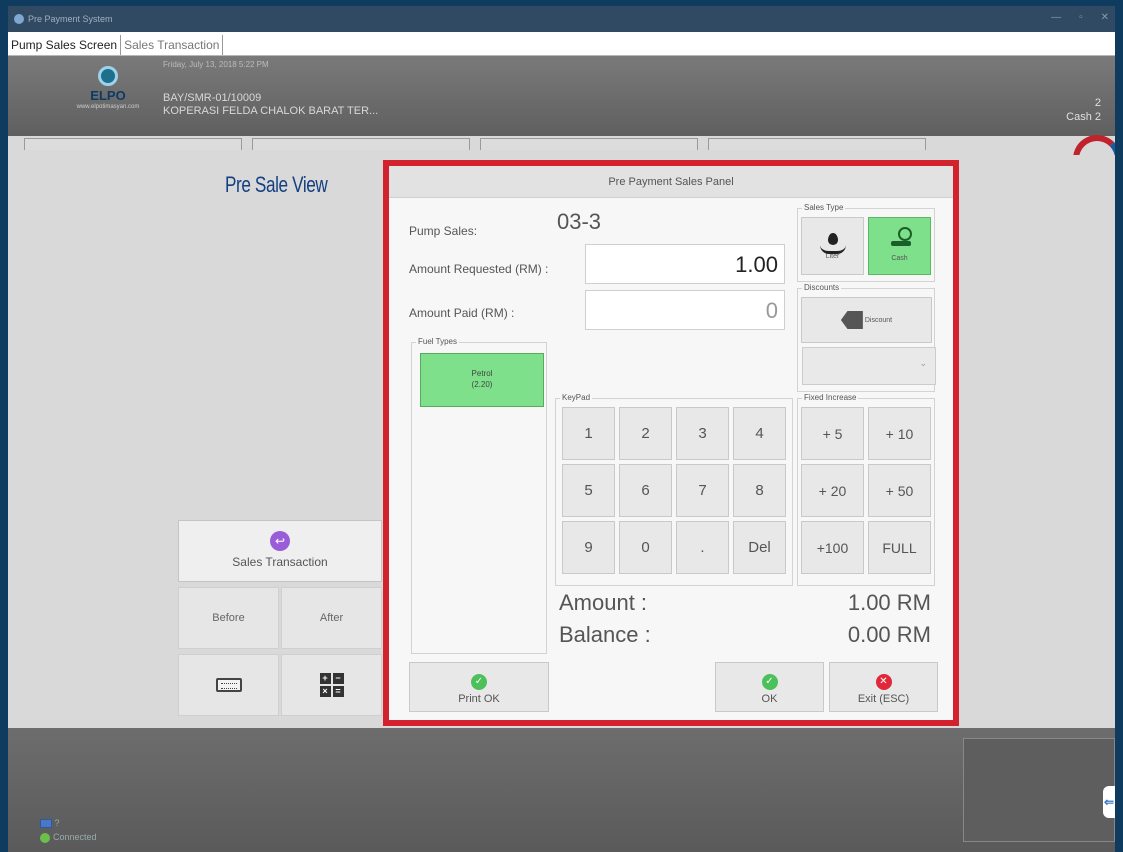 The height and width of the screenshot is (852, 1123). I want to click on header-right-count: 2, so click(1097, 103).